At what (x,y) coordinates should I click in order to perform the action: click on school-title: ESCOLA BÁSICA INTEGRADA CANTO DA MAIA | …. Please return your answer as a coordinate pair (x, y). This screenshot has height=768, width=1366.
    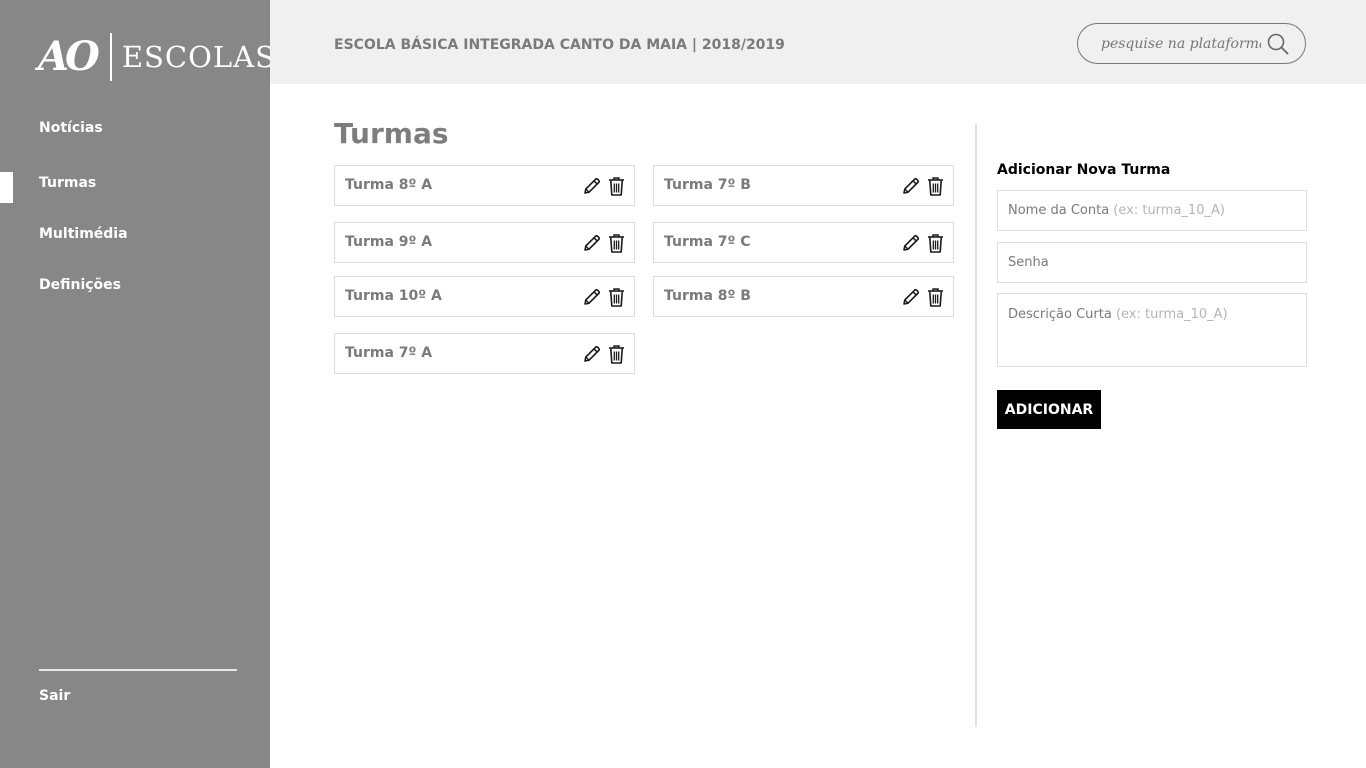
    Looking at the image, I should click on (559, 45).